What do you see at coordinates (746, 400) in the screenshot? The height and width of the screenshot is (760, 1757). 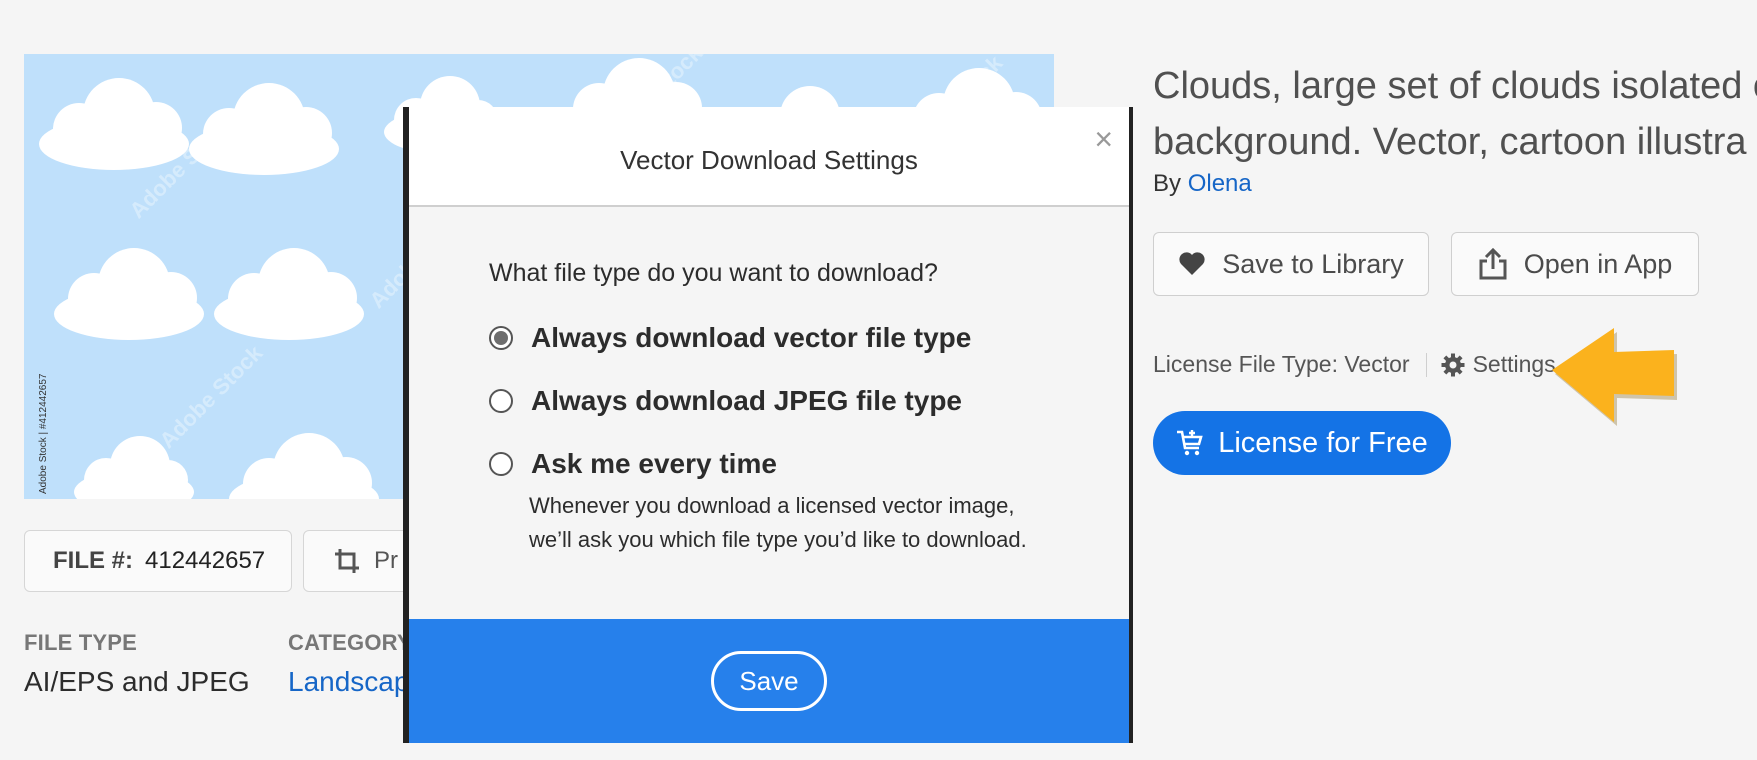 I see `option-label: Always download JPEG file type` at bounding box center [746, 400].